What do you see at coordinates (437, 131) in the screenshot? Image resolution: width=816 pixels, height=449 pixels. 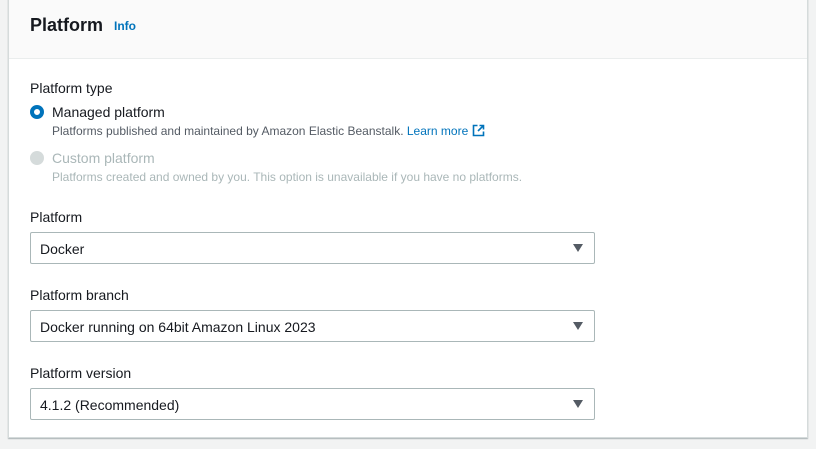 I see `learn-more-text: Learn more` at bounding box center [437, 131].